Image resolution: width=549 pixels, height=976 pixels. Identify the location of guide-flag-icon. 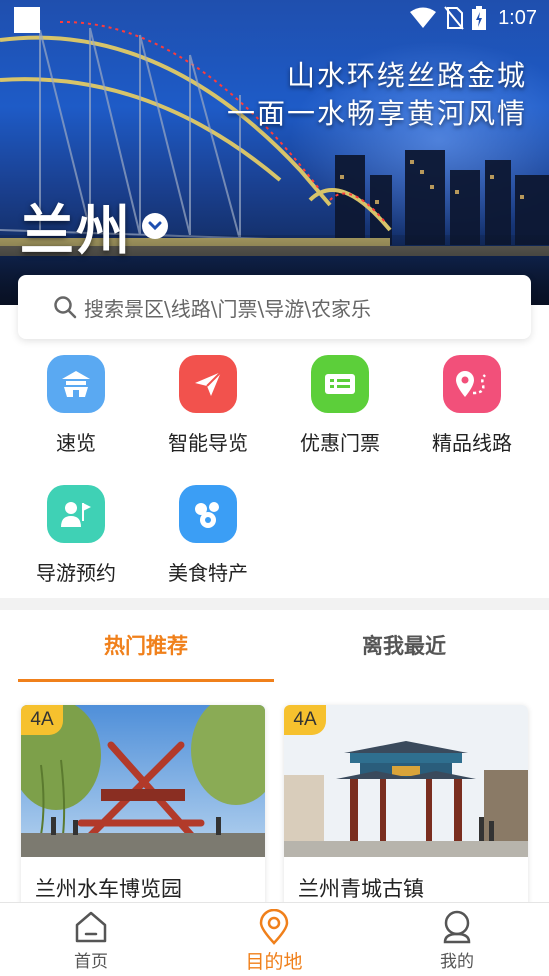
(76, 514).